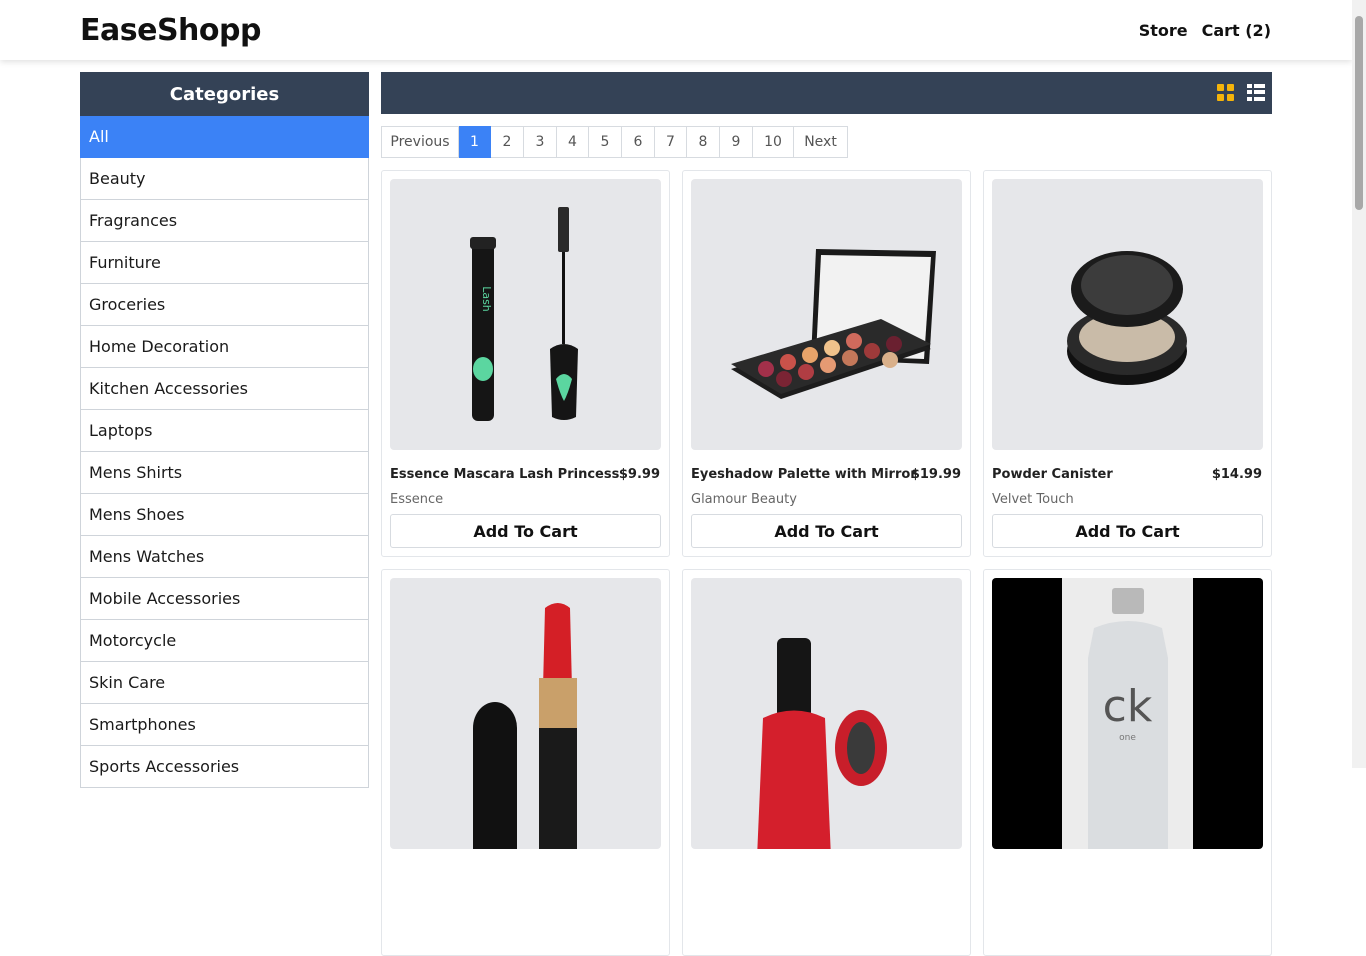  Describe the element at coordinates (224, 347) in the screenshot. I see `category-home-decoration: Home Decoration` at that location.